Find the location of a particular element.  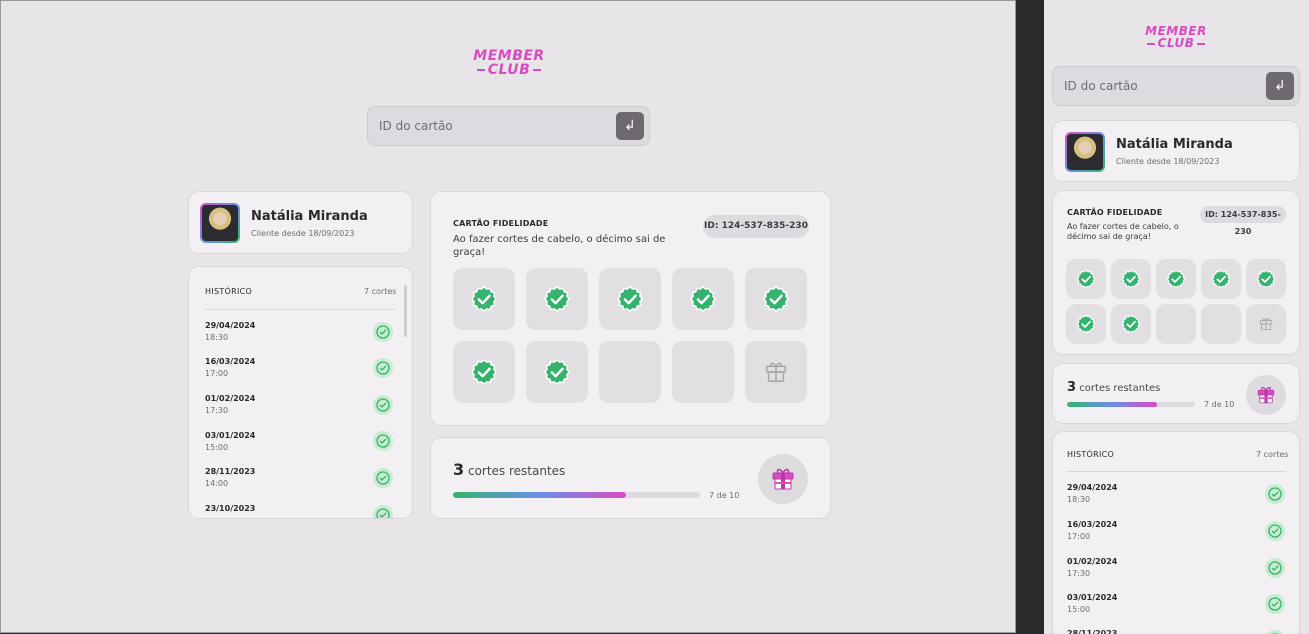

history-item: 29/04/2024 18:30 is located at coordinates (230, 331).